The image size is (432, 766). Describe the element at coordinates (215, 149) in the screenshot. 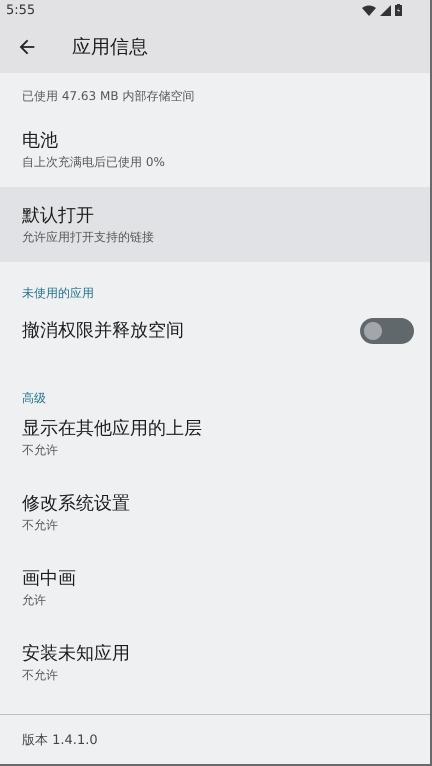

I see `settings-item: 电池 自上次充满电后已使用 0%` at that location.